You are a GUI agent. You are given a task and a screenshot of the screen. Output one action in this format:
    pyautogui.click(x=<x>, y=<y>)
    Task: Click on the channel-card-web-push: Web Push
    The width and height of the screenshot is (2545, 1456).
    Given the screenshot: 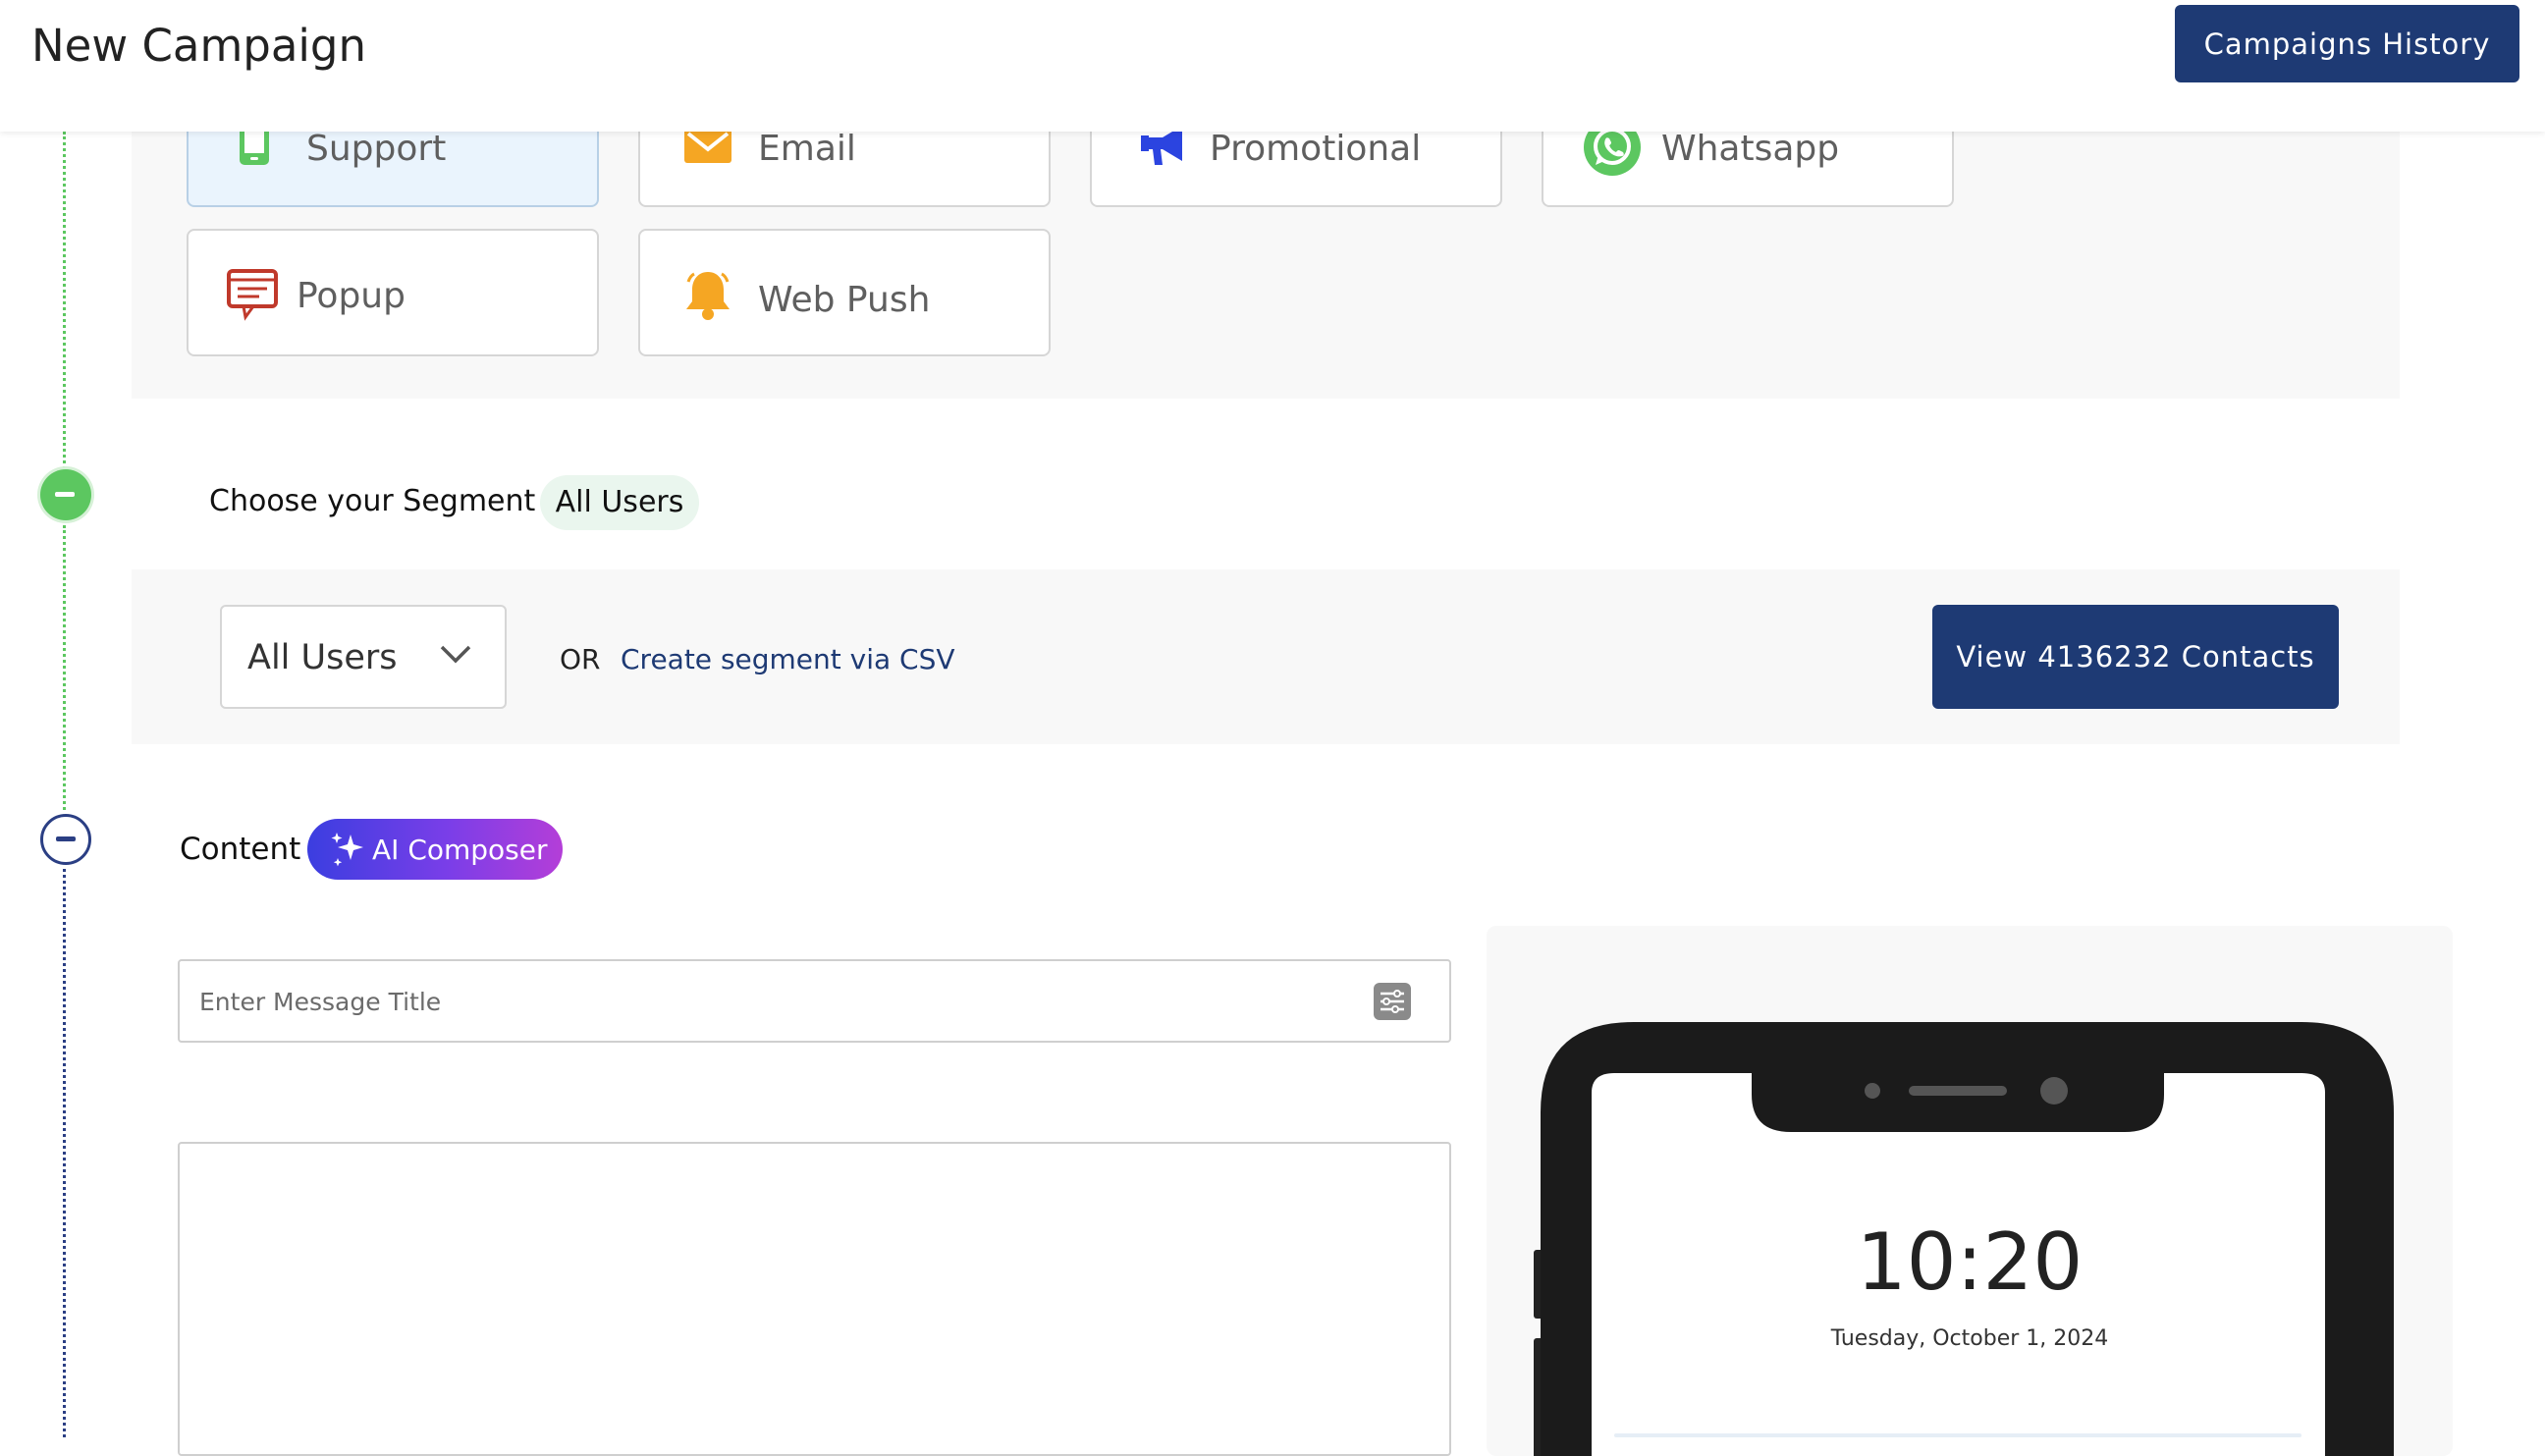 What is the action you would take?
    pyautogui.click(x=845, y=292)
    